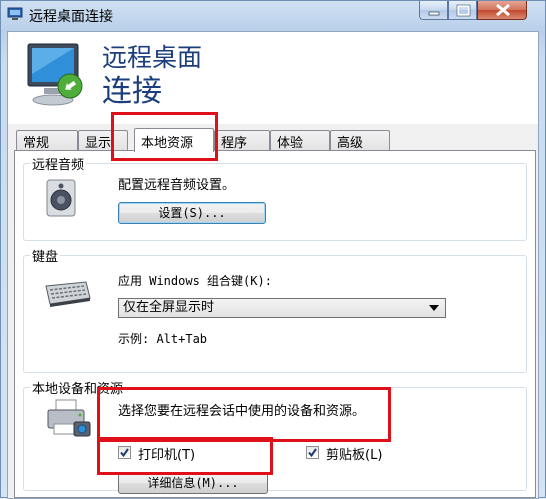 The image size is (546, 499). I want to click on maximize-icon, so click(463, 10).